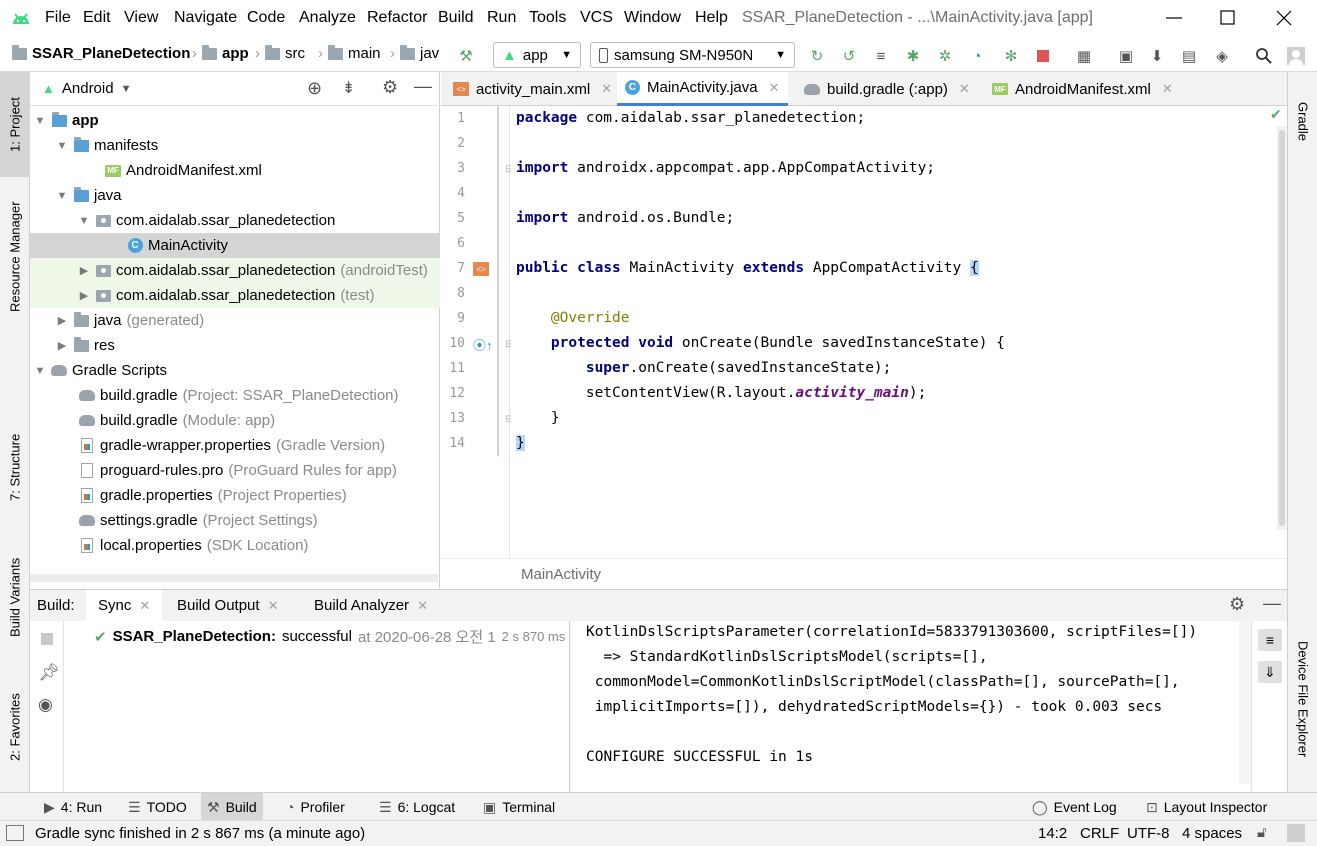  I want to click on breadcrumb-java: › jav, so click(414, 53).